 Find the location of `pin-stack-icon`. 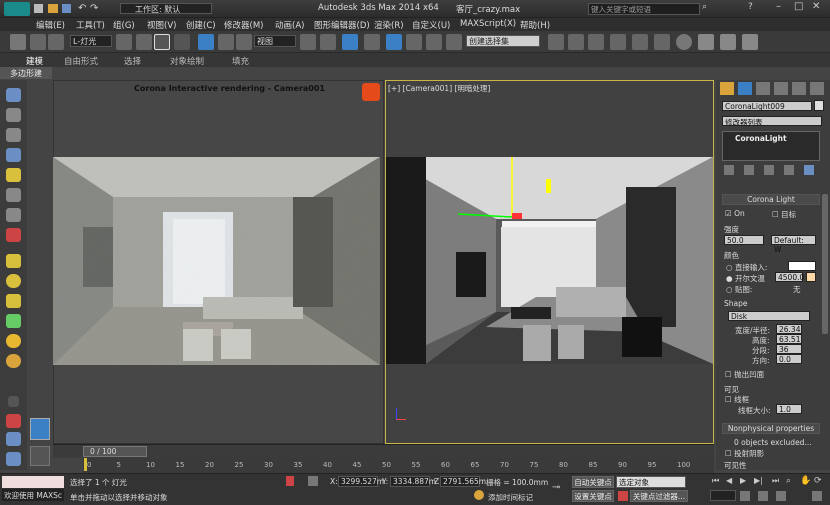

pin-stack-icon is located at coordinates (729, 170).